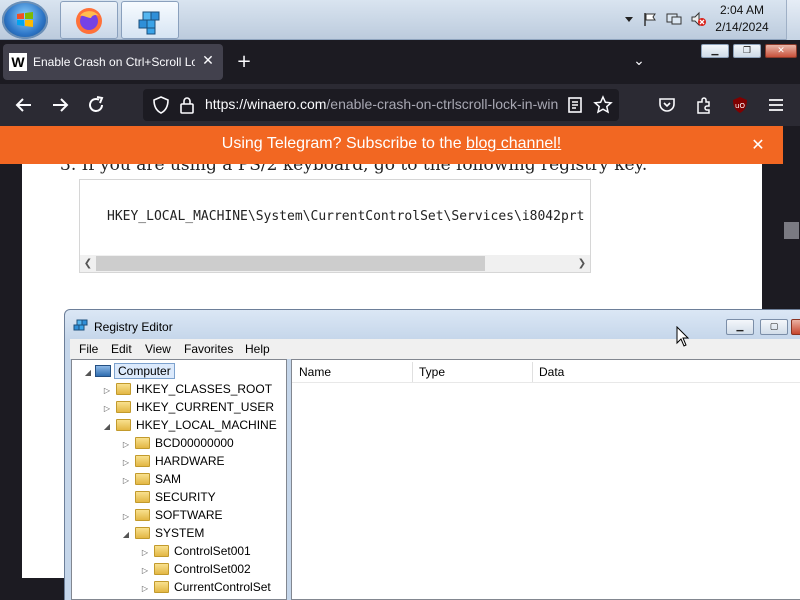 Image resolution: width=800 pixels, height=600 pixels. Describe the element at coordinates (791, 230) in the screenshot. I see `page-scrollbar-thumb` at that location.